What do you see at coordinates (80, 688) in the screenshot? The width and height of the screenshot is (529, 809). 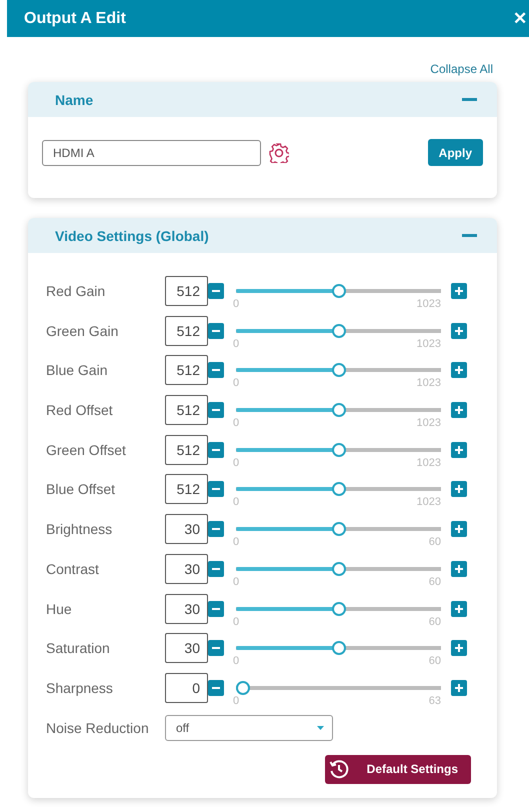 I see `slider-label: Sharpness` at bounding box center [80, 688].